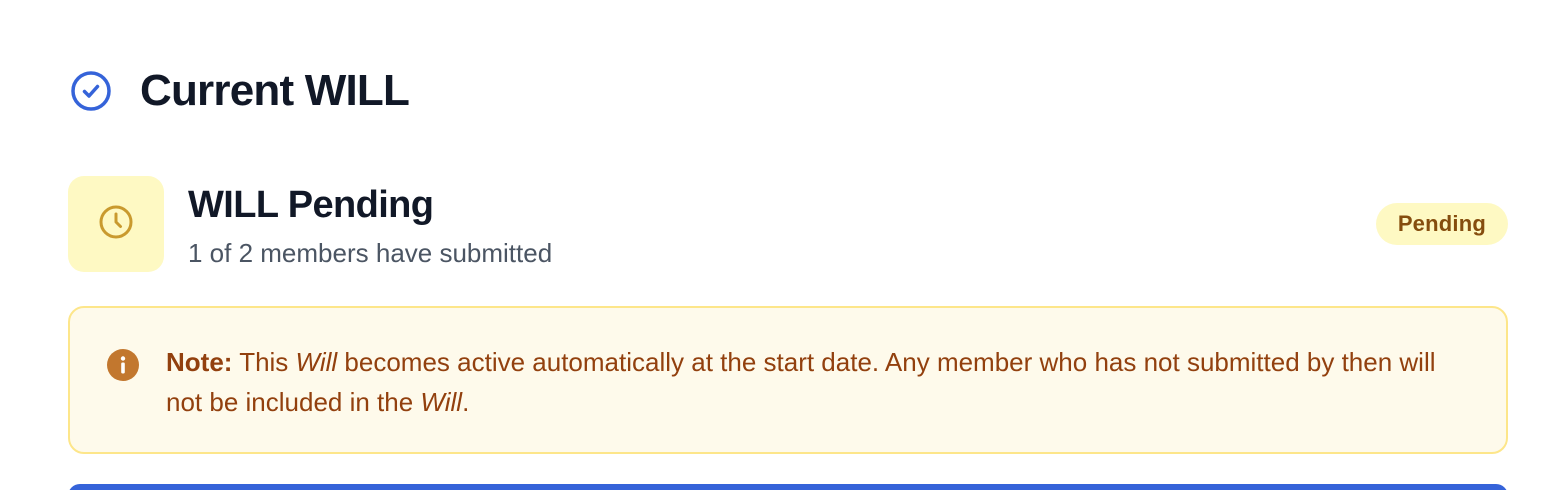 The image size is (1546, 490). Describe the element at coordinates (311, 205) in the screenshot. I see `status-title: WILL Pending` at that location.